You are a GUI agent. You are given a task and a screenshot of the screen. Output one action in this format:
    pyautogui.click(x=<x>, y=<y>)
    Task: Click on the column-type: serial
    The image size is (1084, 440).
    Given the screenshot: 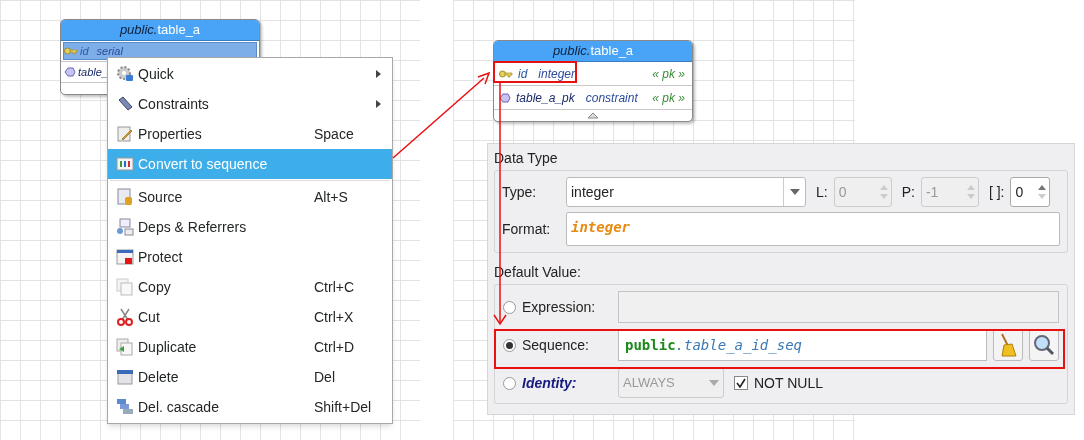 What is the action you would take?
    pyautogui.click(x=109, y=51)
    